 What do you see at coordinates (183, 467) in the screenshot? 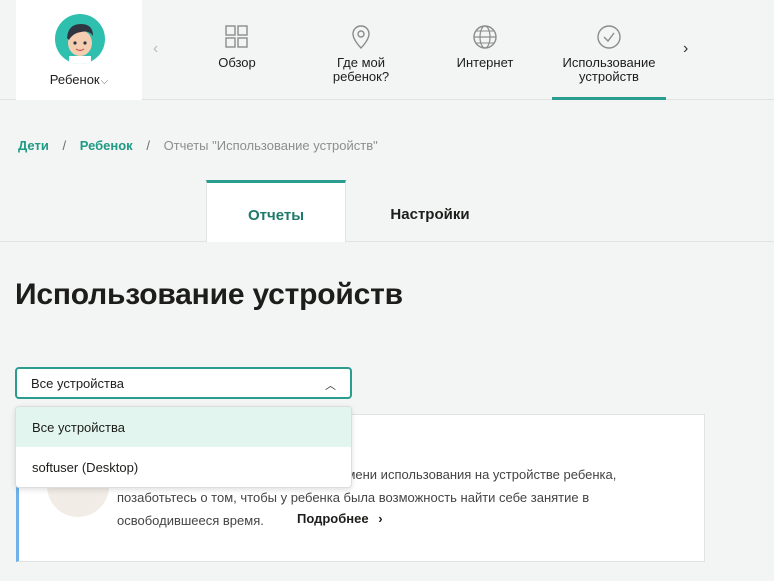
I see `device-option: softuser (Desktop)` at bounding box center [183, 467].